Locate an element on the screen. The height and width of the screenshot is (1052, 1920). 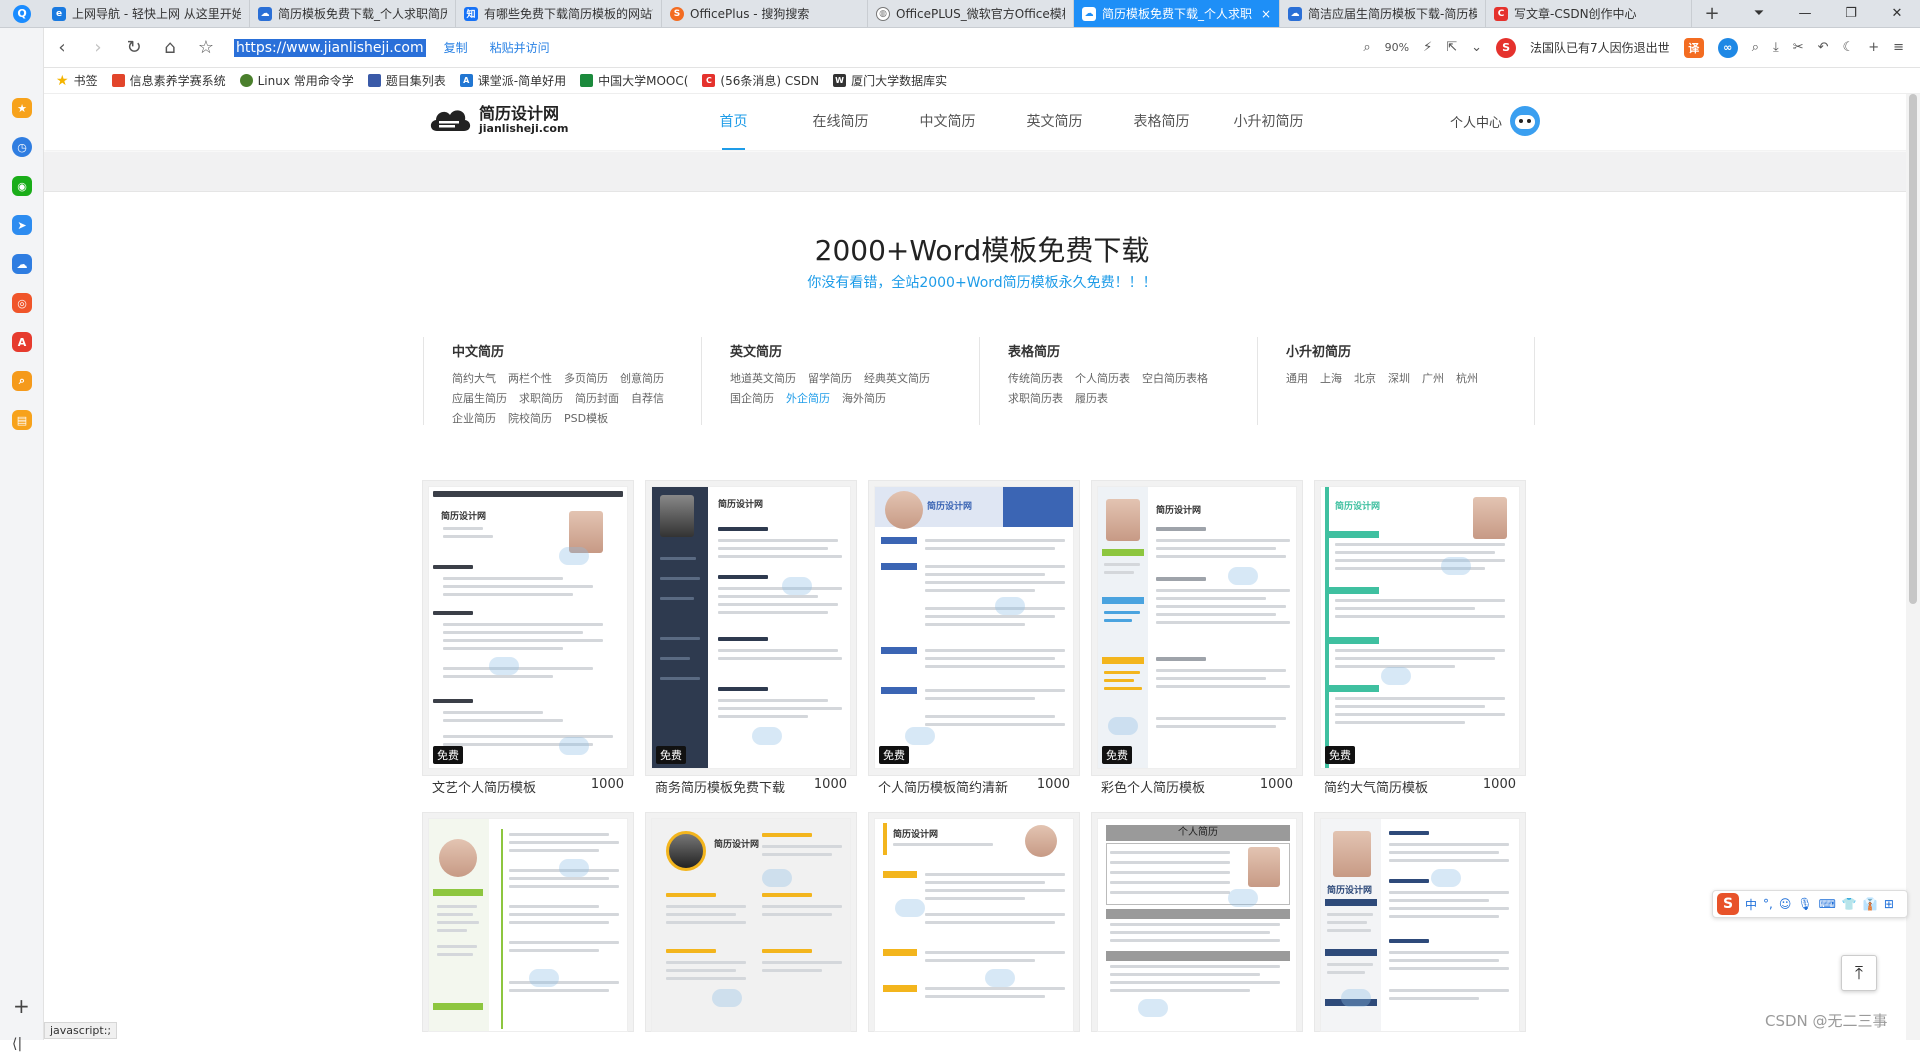
shirt-icon: 👔 is located at coordinates (1870, 904).